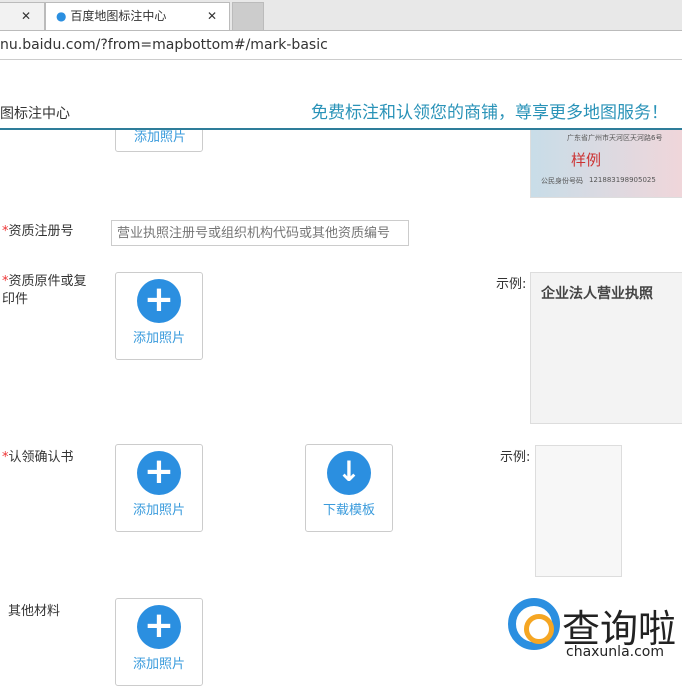 Image resolution: width=682 pixels, height=686 pixels. What do you see at coordinates (34, 611) in the screenshot?
I see `other-label: 其他材料` at bounding box center [34, 611].